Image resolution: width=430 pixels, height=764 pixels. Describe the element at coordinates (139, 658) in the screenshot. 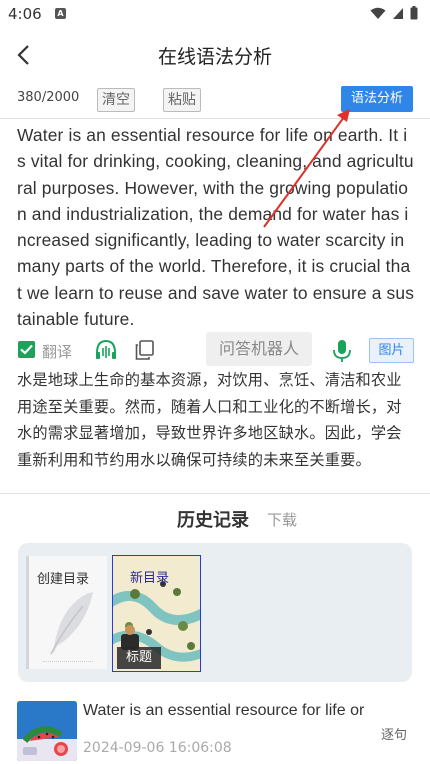

I see `card-tag: 标题` at that location.